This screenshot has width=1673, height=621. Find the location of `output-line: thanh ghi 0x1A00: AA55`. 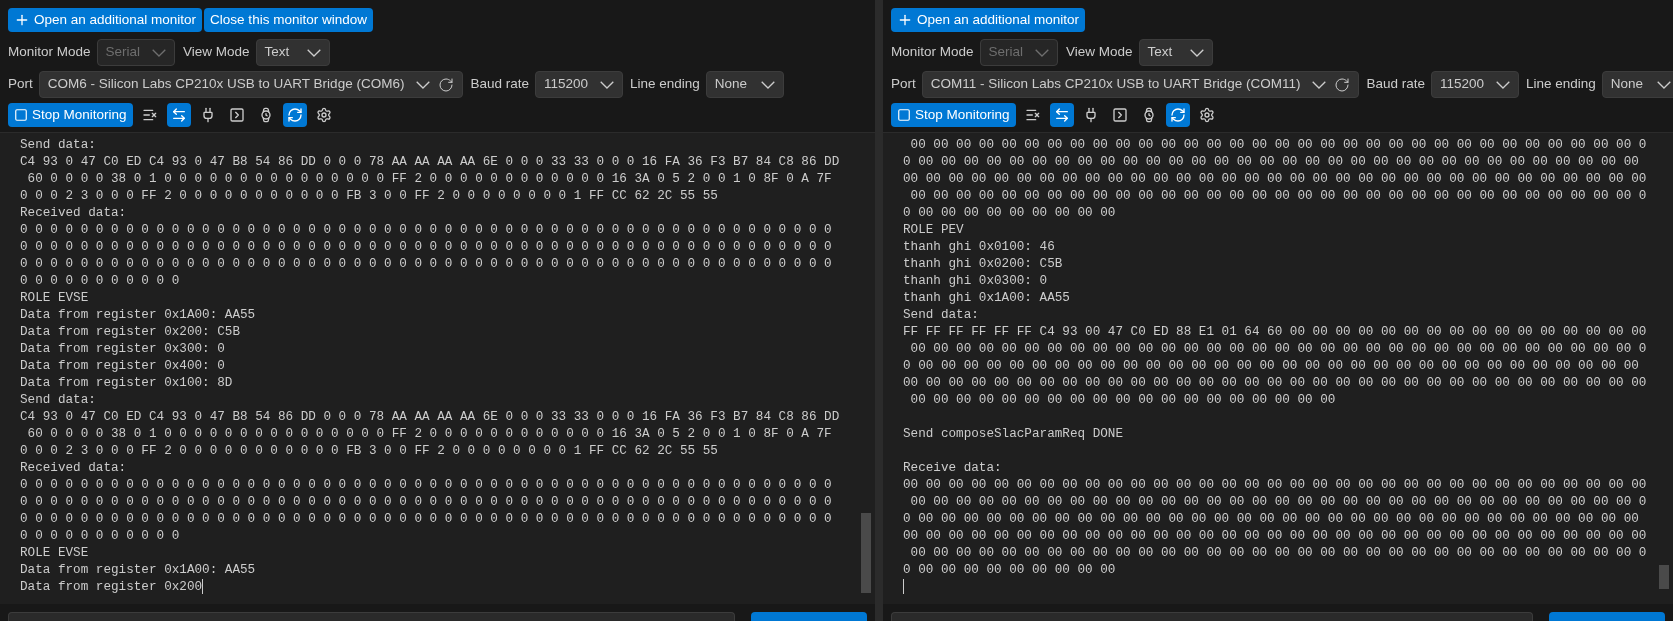

output-line: thanh ghi 0x1A00: AA55 is located at coordinates (986, 297).